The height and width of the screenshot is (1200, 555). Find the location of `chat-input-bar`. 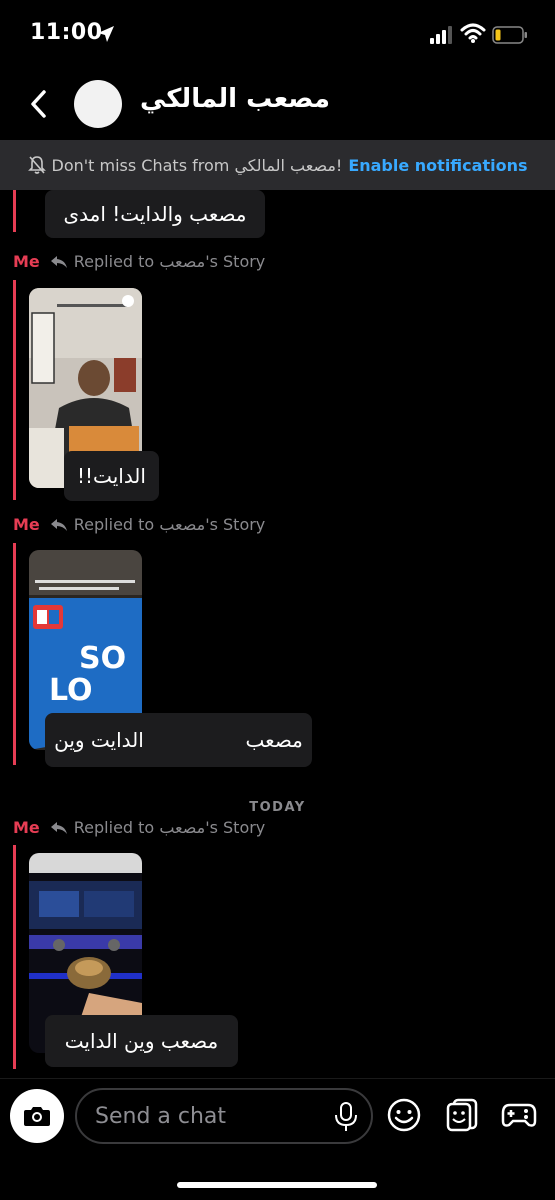

chat-input-bar is located at coordinates (277, 1139).